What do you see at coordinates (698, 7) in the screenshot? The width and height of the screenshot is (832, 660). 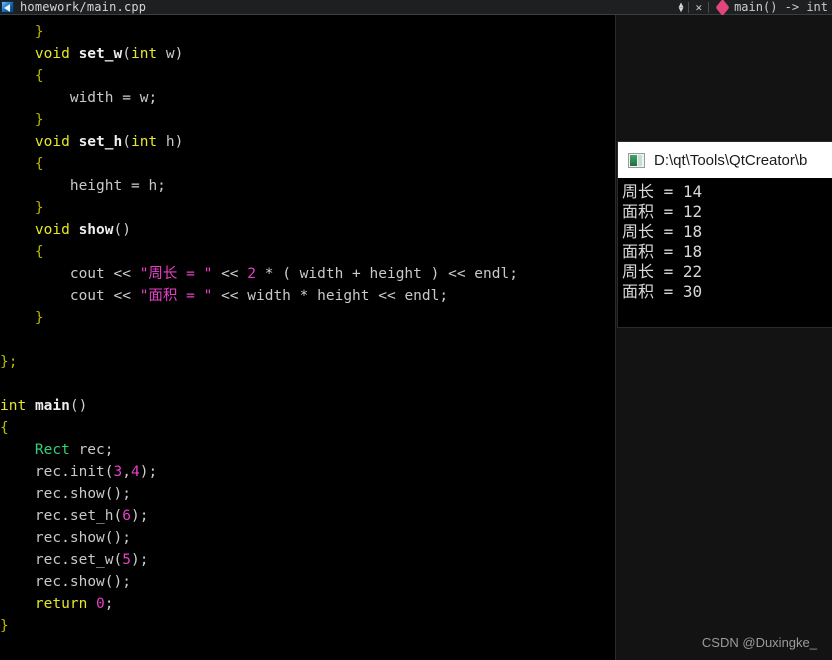 I see `close-document-button: ✕` at bounding box center [698, 7].